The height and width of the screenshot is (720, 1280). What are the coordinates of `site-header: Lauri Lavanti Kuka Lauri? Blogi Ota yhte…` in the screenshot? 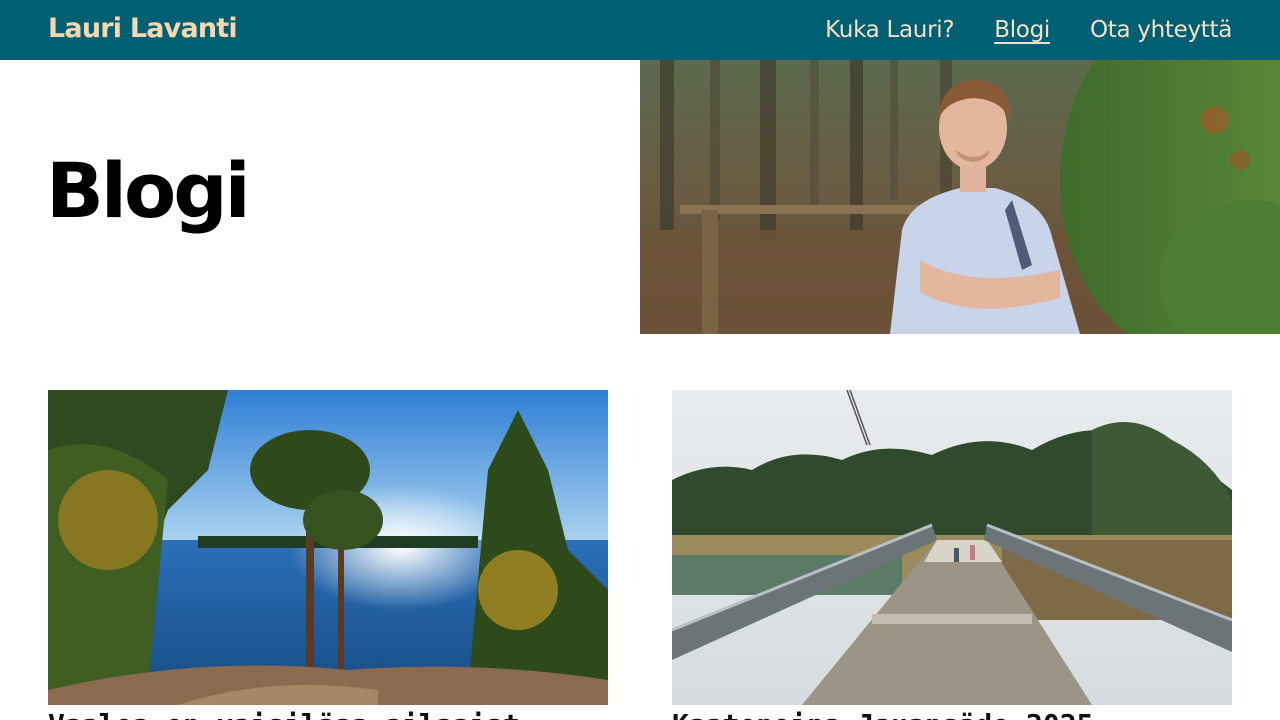 It's located at (640, 30).